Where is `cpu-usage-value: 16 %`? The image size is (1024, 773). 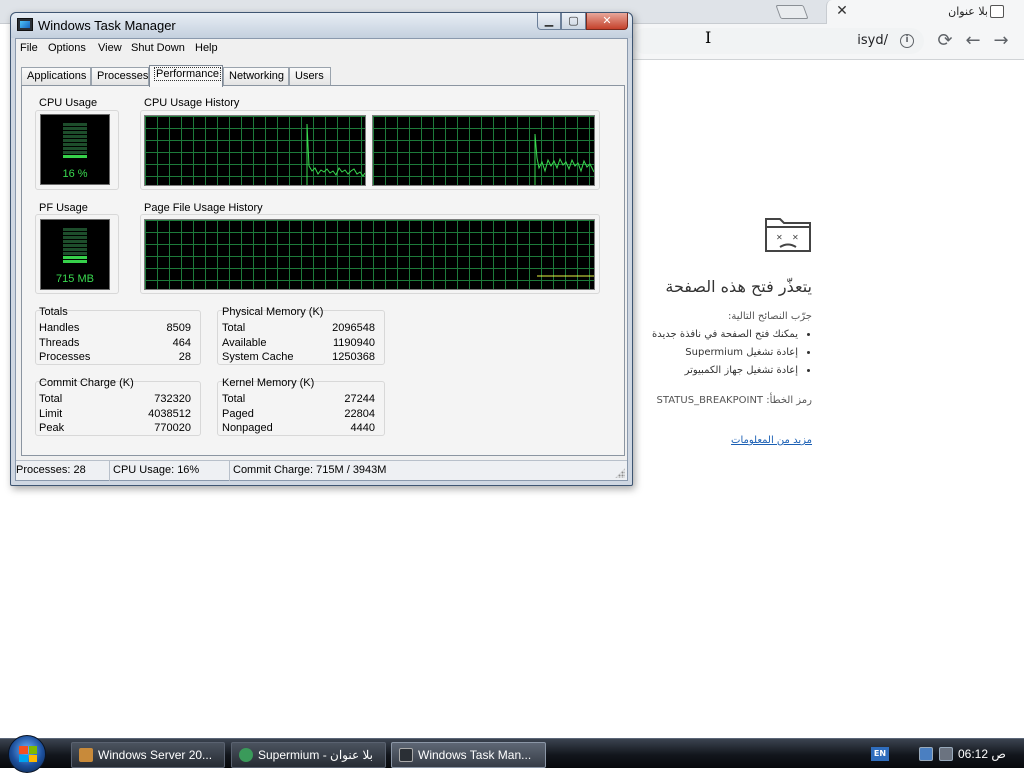
cpu-usage-value: 16 % is located at coordinates (75, 174).